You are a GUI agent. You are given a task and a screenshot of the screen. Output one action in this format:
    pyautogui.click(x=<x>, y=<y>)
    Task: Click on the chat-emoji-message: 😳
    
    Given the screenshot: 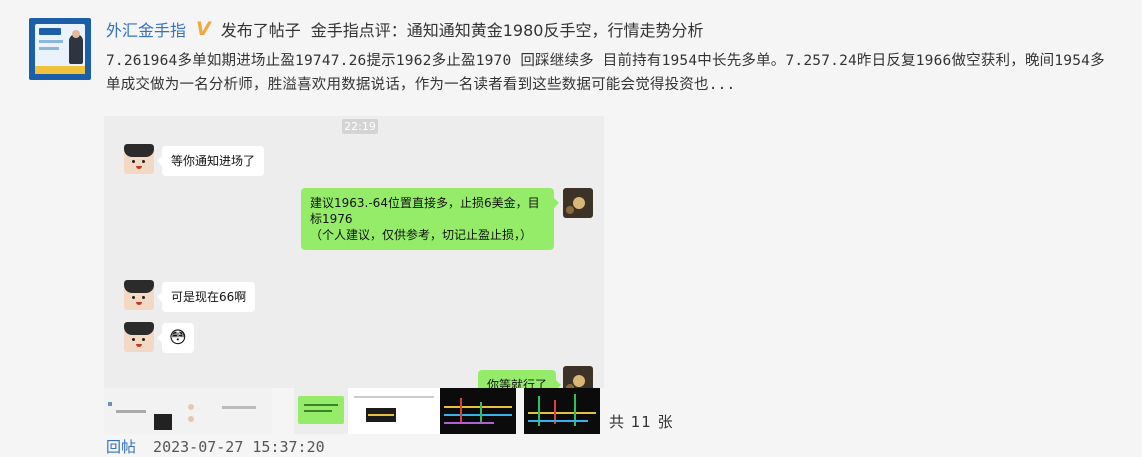 What is the action you would take?
    pyautogui.click(x=175, y=338)
    